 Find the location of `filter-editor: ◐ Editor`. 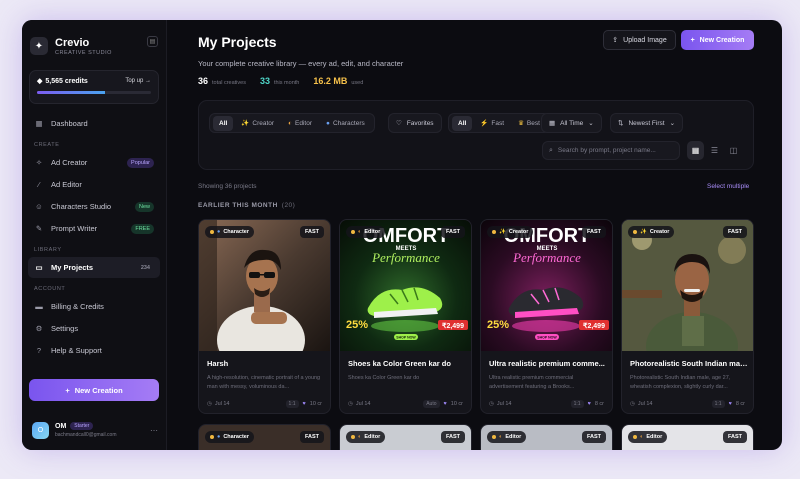

filter-editor: ◐ Editor is located at coordinates (300, 123).